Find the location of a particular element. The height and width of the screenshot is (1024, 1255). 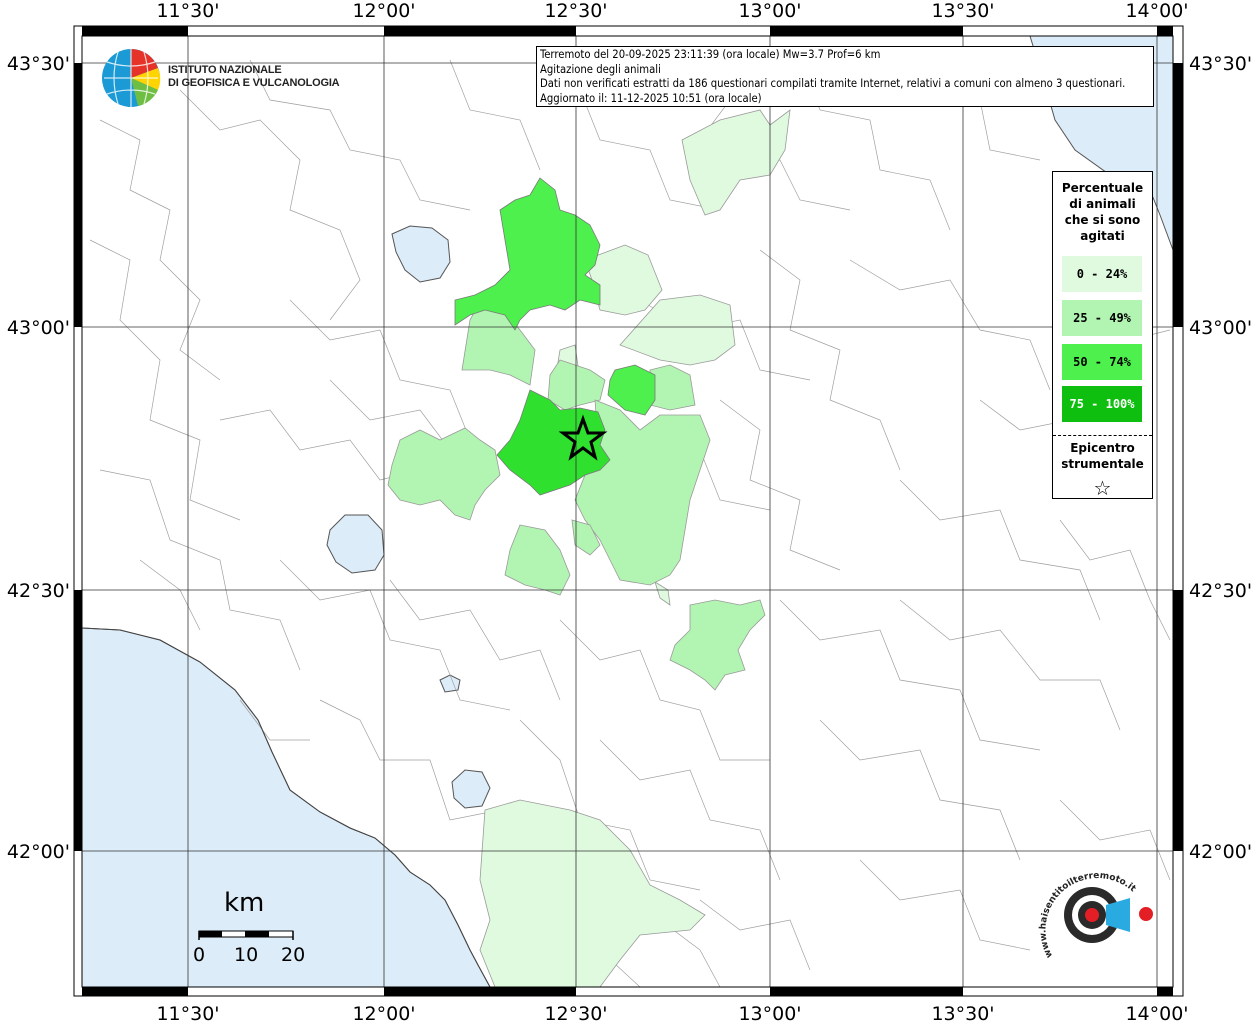

lon-tick-bottom: 14°00' is located at coordinates (1156, 1013).